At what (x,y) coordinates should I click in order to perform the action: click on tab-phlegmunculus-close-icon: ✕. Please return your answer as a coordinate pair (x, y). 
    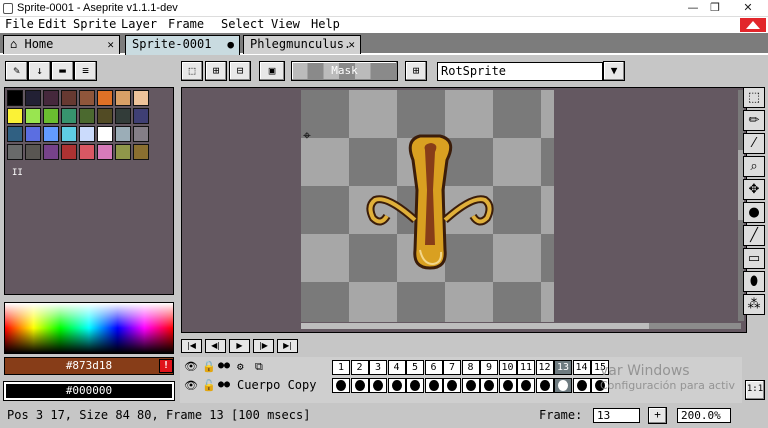
    Looking at the image, I should click on (351, 44).